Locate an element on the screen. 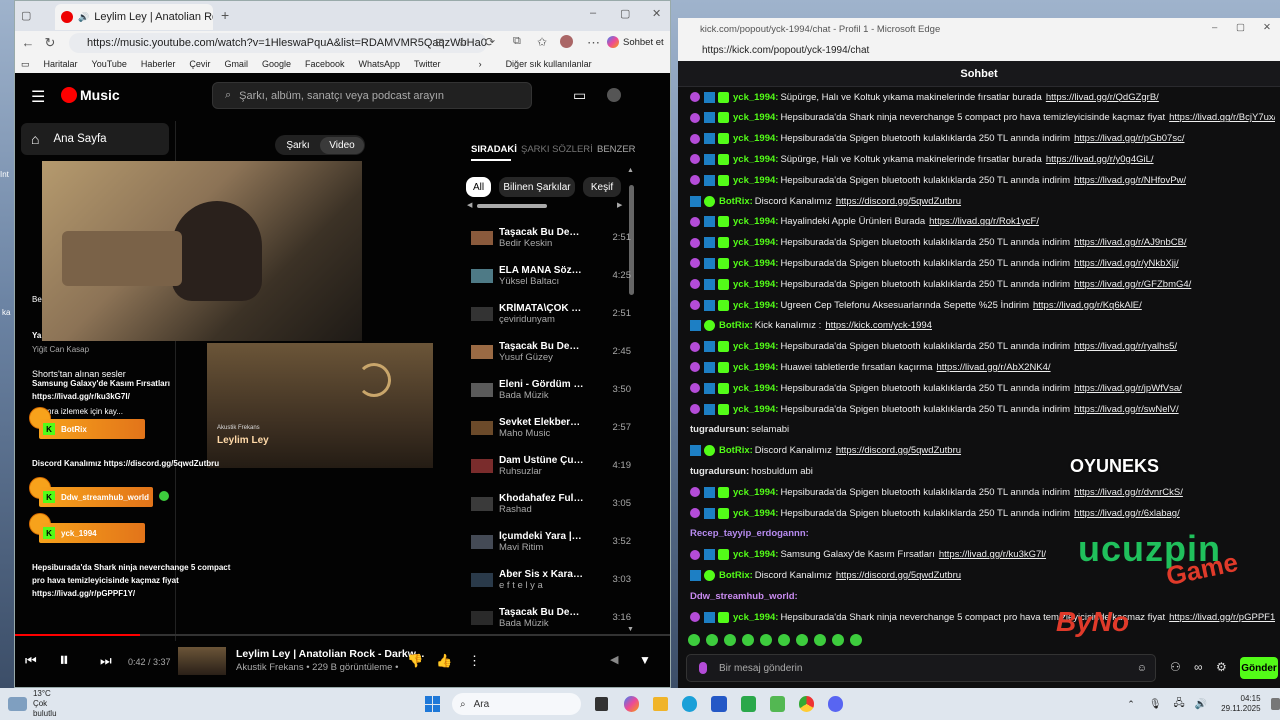  bookmark-item: Facebook is located at coordinates (325, 64).